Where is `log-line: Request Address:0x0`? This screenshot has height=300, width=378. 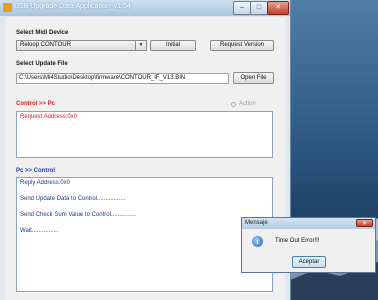
log-line: Request Address:0x0 is located at coordinates (49, 117).